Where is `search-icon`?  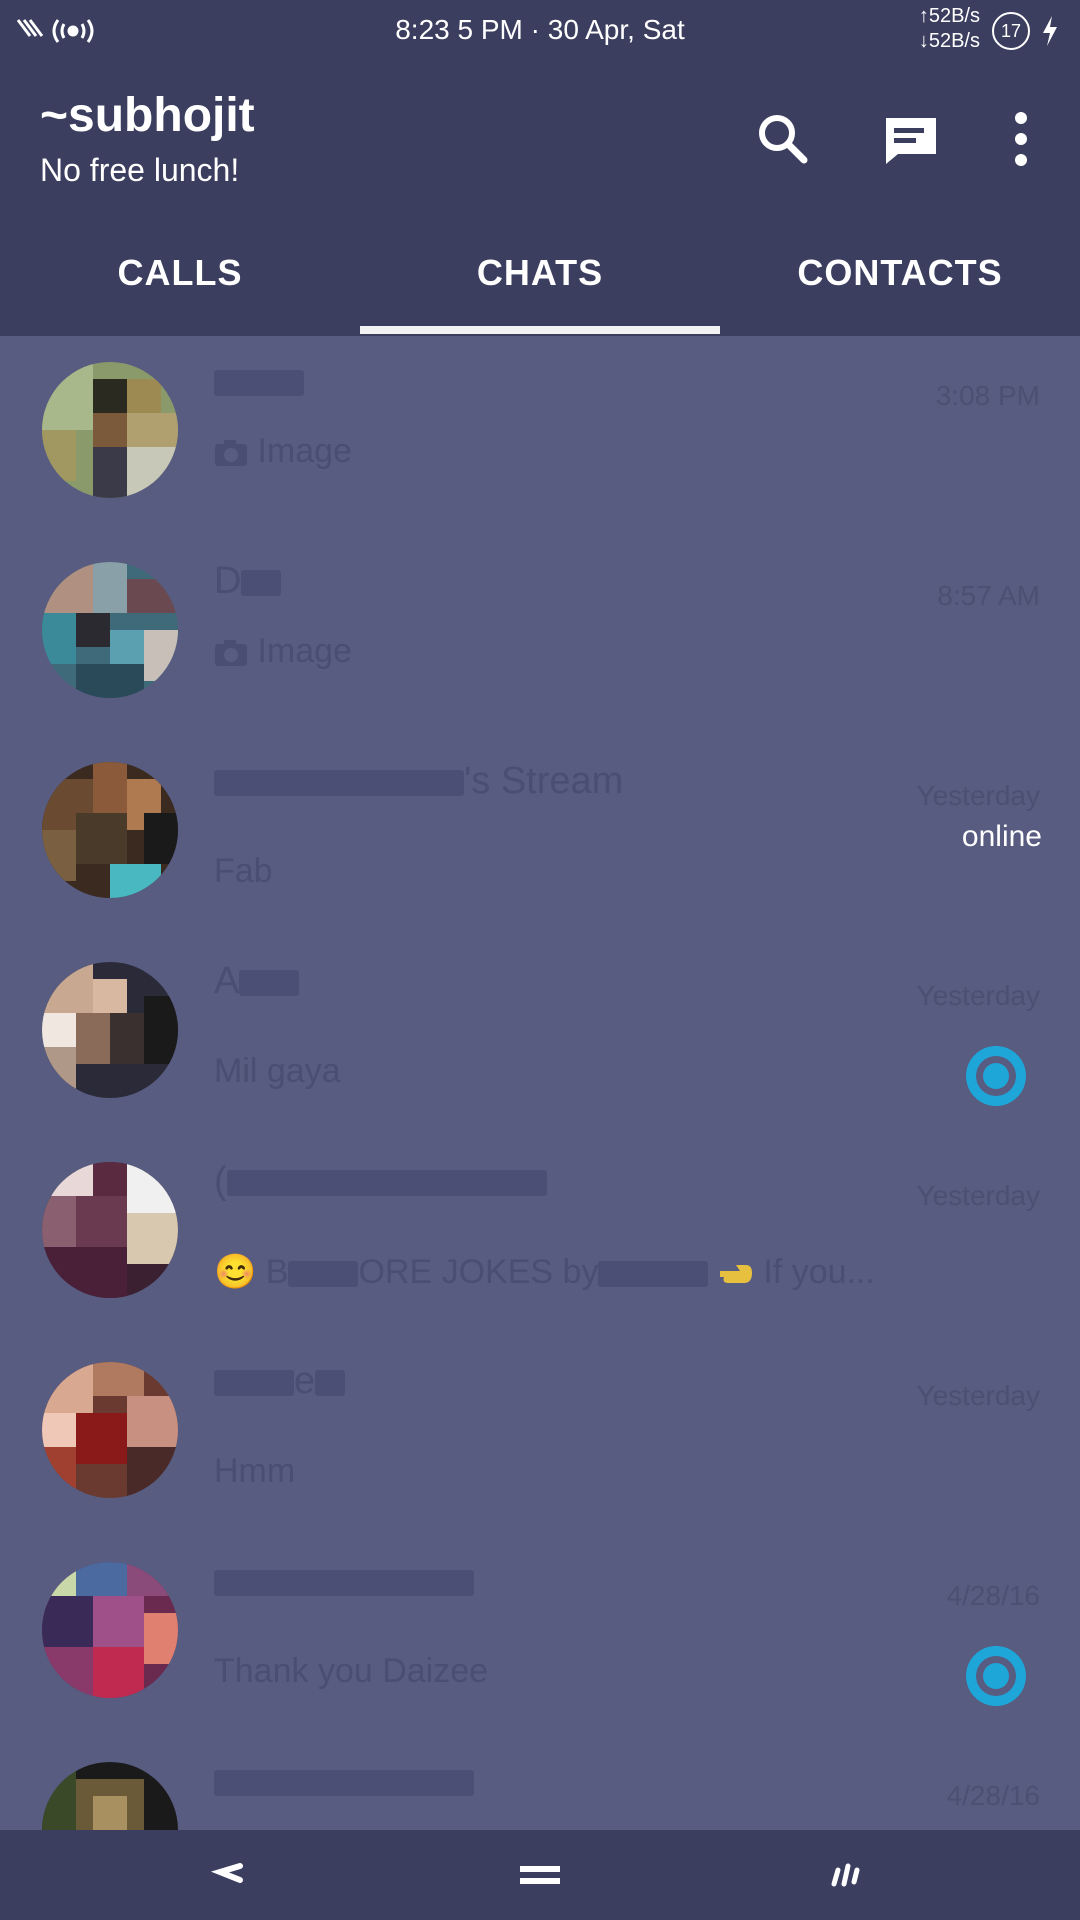
search-icon is located at coordinates (783, 139).